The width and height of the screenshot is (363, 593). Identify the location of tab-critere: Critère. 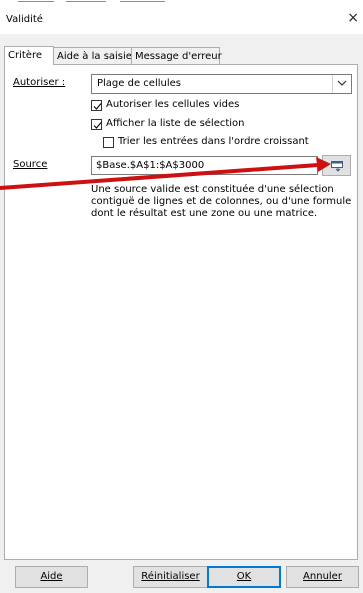
(29, 55).